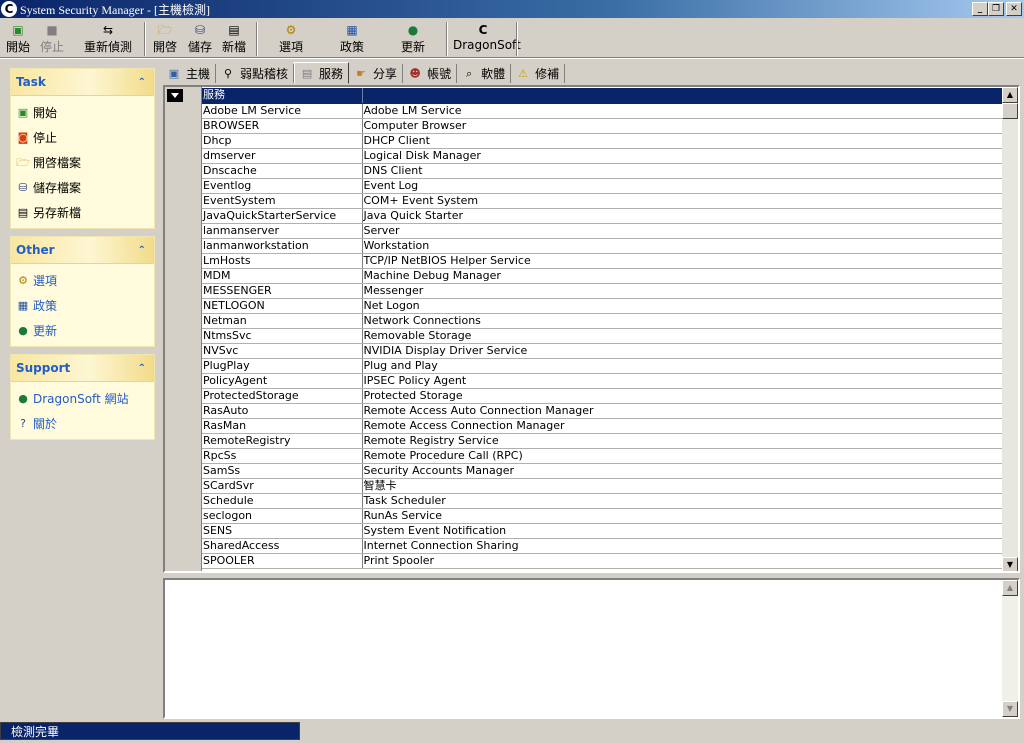 This screenshot has width=1024, height=743. I want to click on table-row: RasMan Remote Access Connection Manager, so click(602, 426).